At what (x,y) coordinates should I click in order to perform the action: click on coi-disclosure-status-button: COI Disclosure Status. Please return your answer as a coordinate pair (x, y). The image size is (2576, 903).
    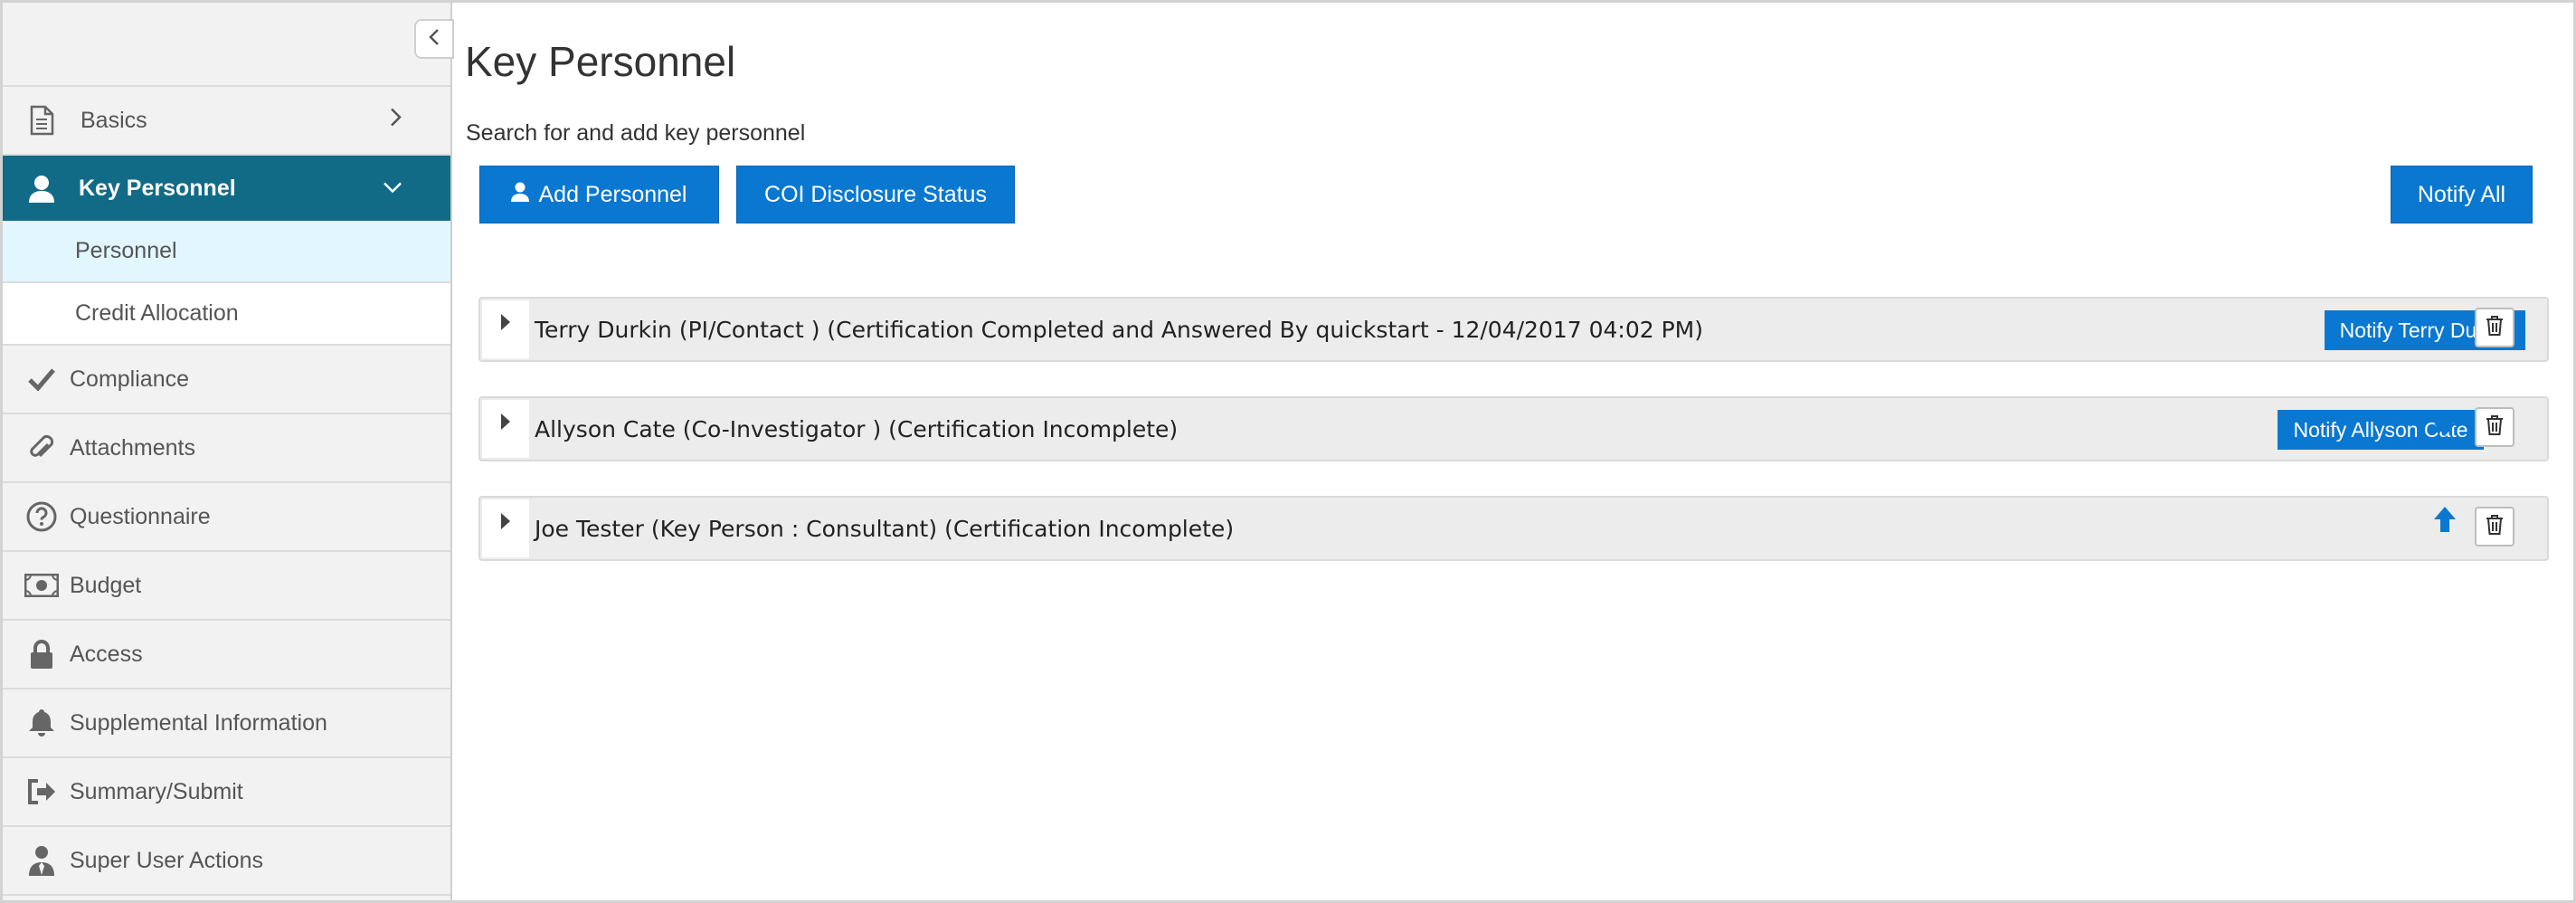
    Looking at the image, I should click on (875, 194).